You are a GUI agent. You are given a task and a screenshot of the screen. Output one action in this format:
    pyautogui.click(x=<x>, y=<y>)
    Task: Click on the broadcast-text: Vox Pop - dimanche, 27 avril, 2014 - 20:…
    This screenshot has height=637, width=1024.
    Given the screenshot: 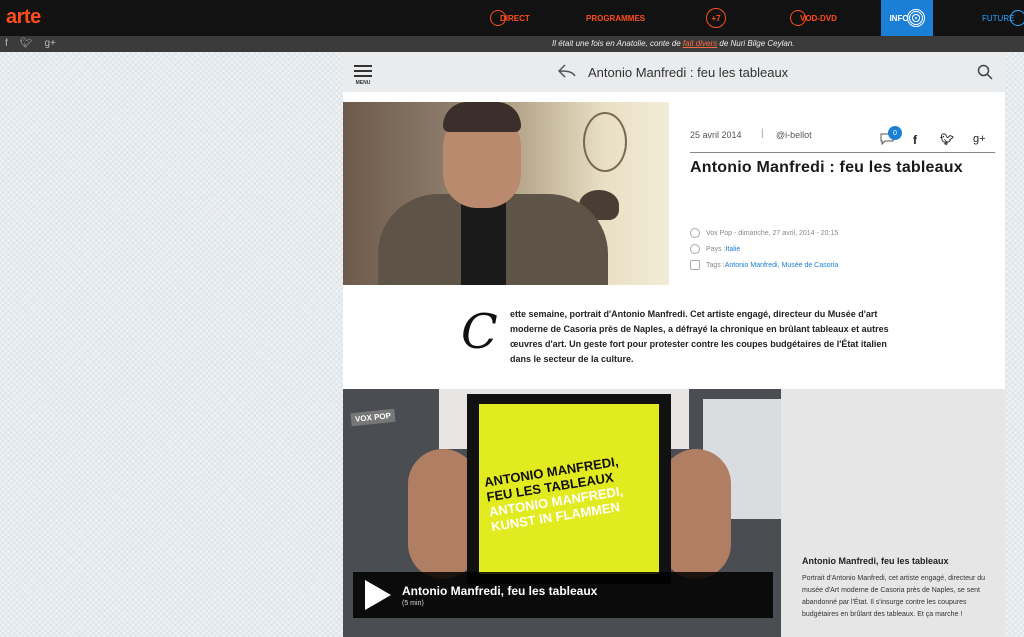 What is the action you would take?
    pyautogui.click(x=772, y=233)
    